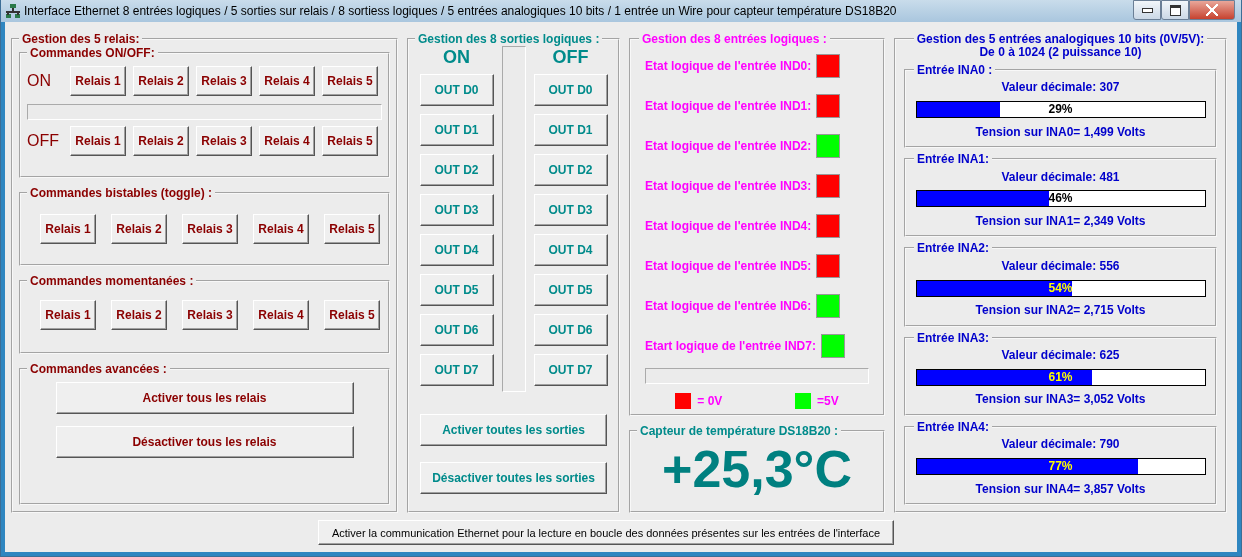  What do you see at coordinates (728, 306) in the screenshot?
I see `input-label: Etat logique de l'entrée IND6:` at bounding box center [728, 306].